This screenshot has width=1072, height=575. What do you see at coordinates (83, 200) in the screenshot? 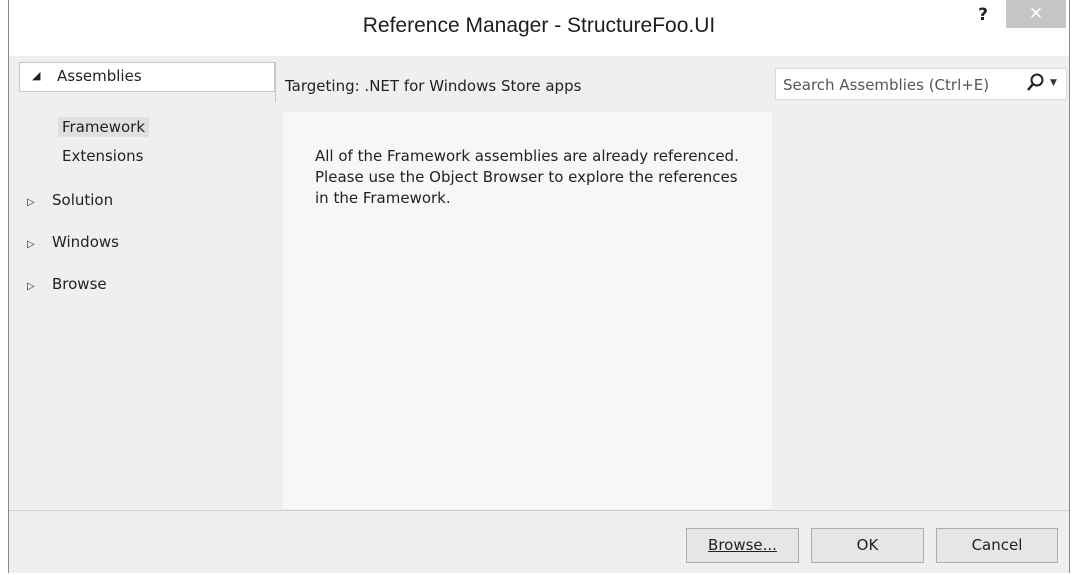
I see `sidebar-item-label: Solution` at bounding box center [83, 200].